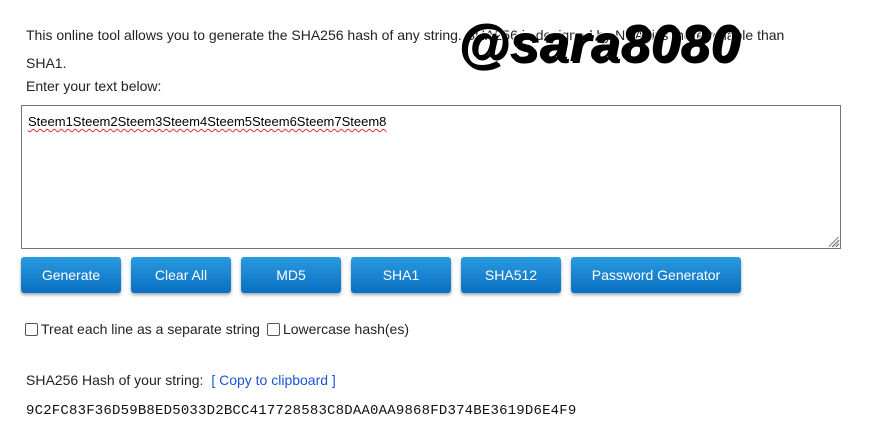 The width and height of the screenshot is (871, 447). I want to click on clear-all-button: Clear All, so click(181, 275).